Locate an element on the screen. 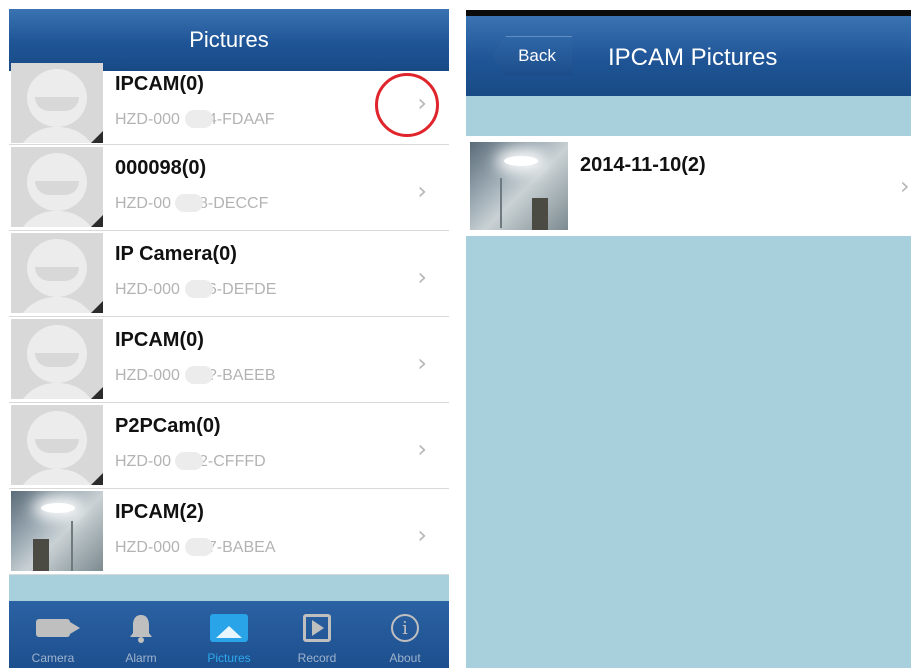 Image resolution: width=911 pixels, height=668 pixels. tab-label: Pictures is located at coordinates (229, 658).